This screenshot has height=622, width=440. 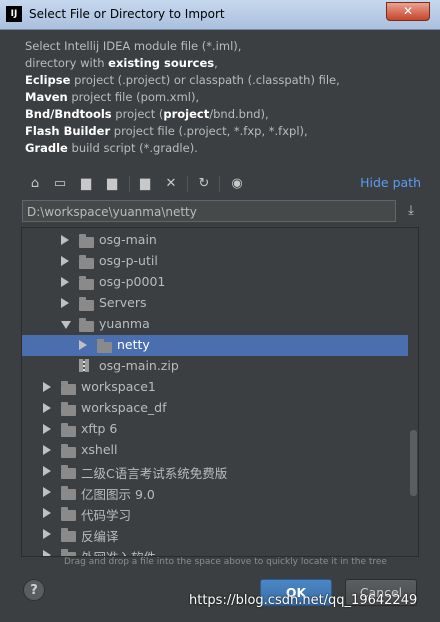 What do you see at coordinates (128, 239) in the screenshot?
I see `tree-item-label: osg-main` at bounding box center [128, 239].